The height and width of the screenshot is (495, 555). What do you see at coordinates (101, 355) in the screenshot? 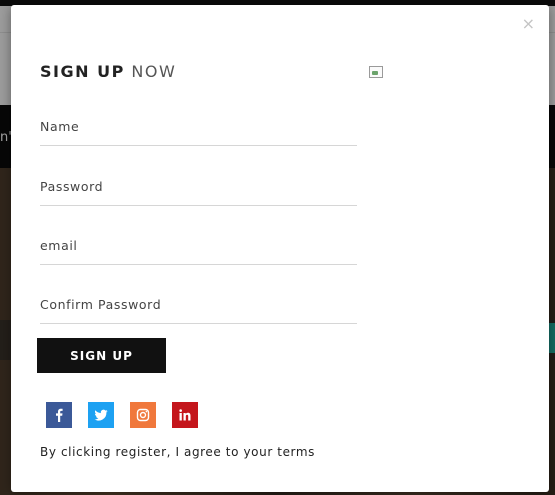
I see `signup-button: SIGN UP` at bounding box center [101, 355].